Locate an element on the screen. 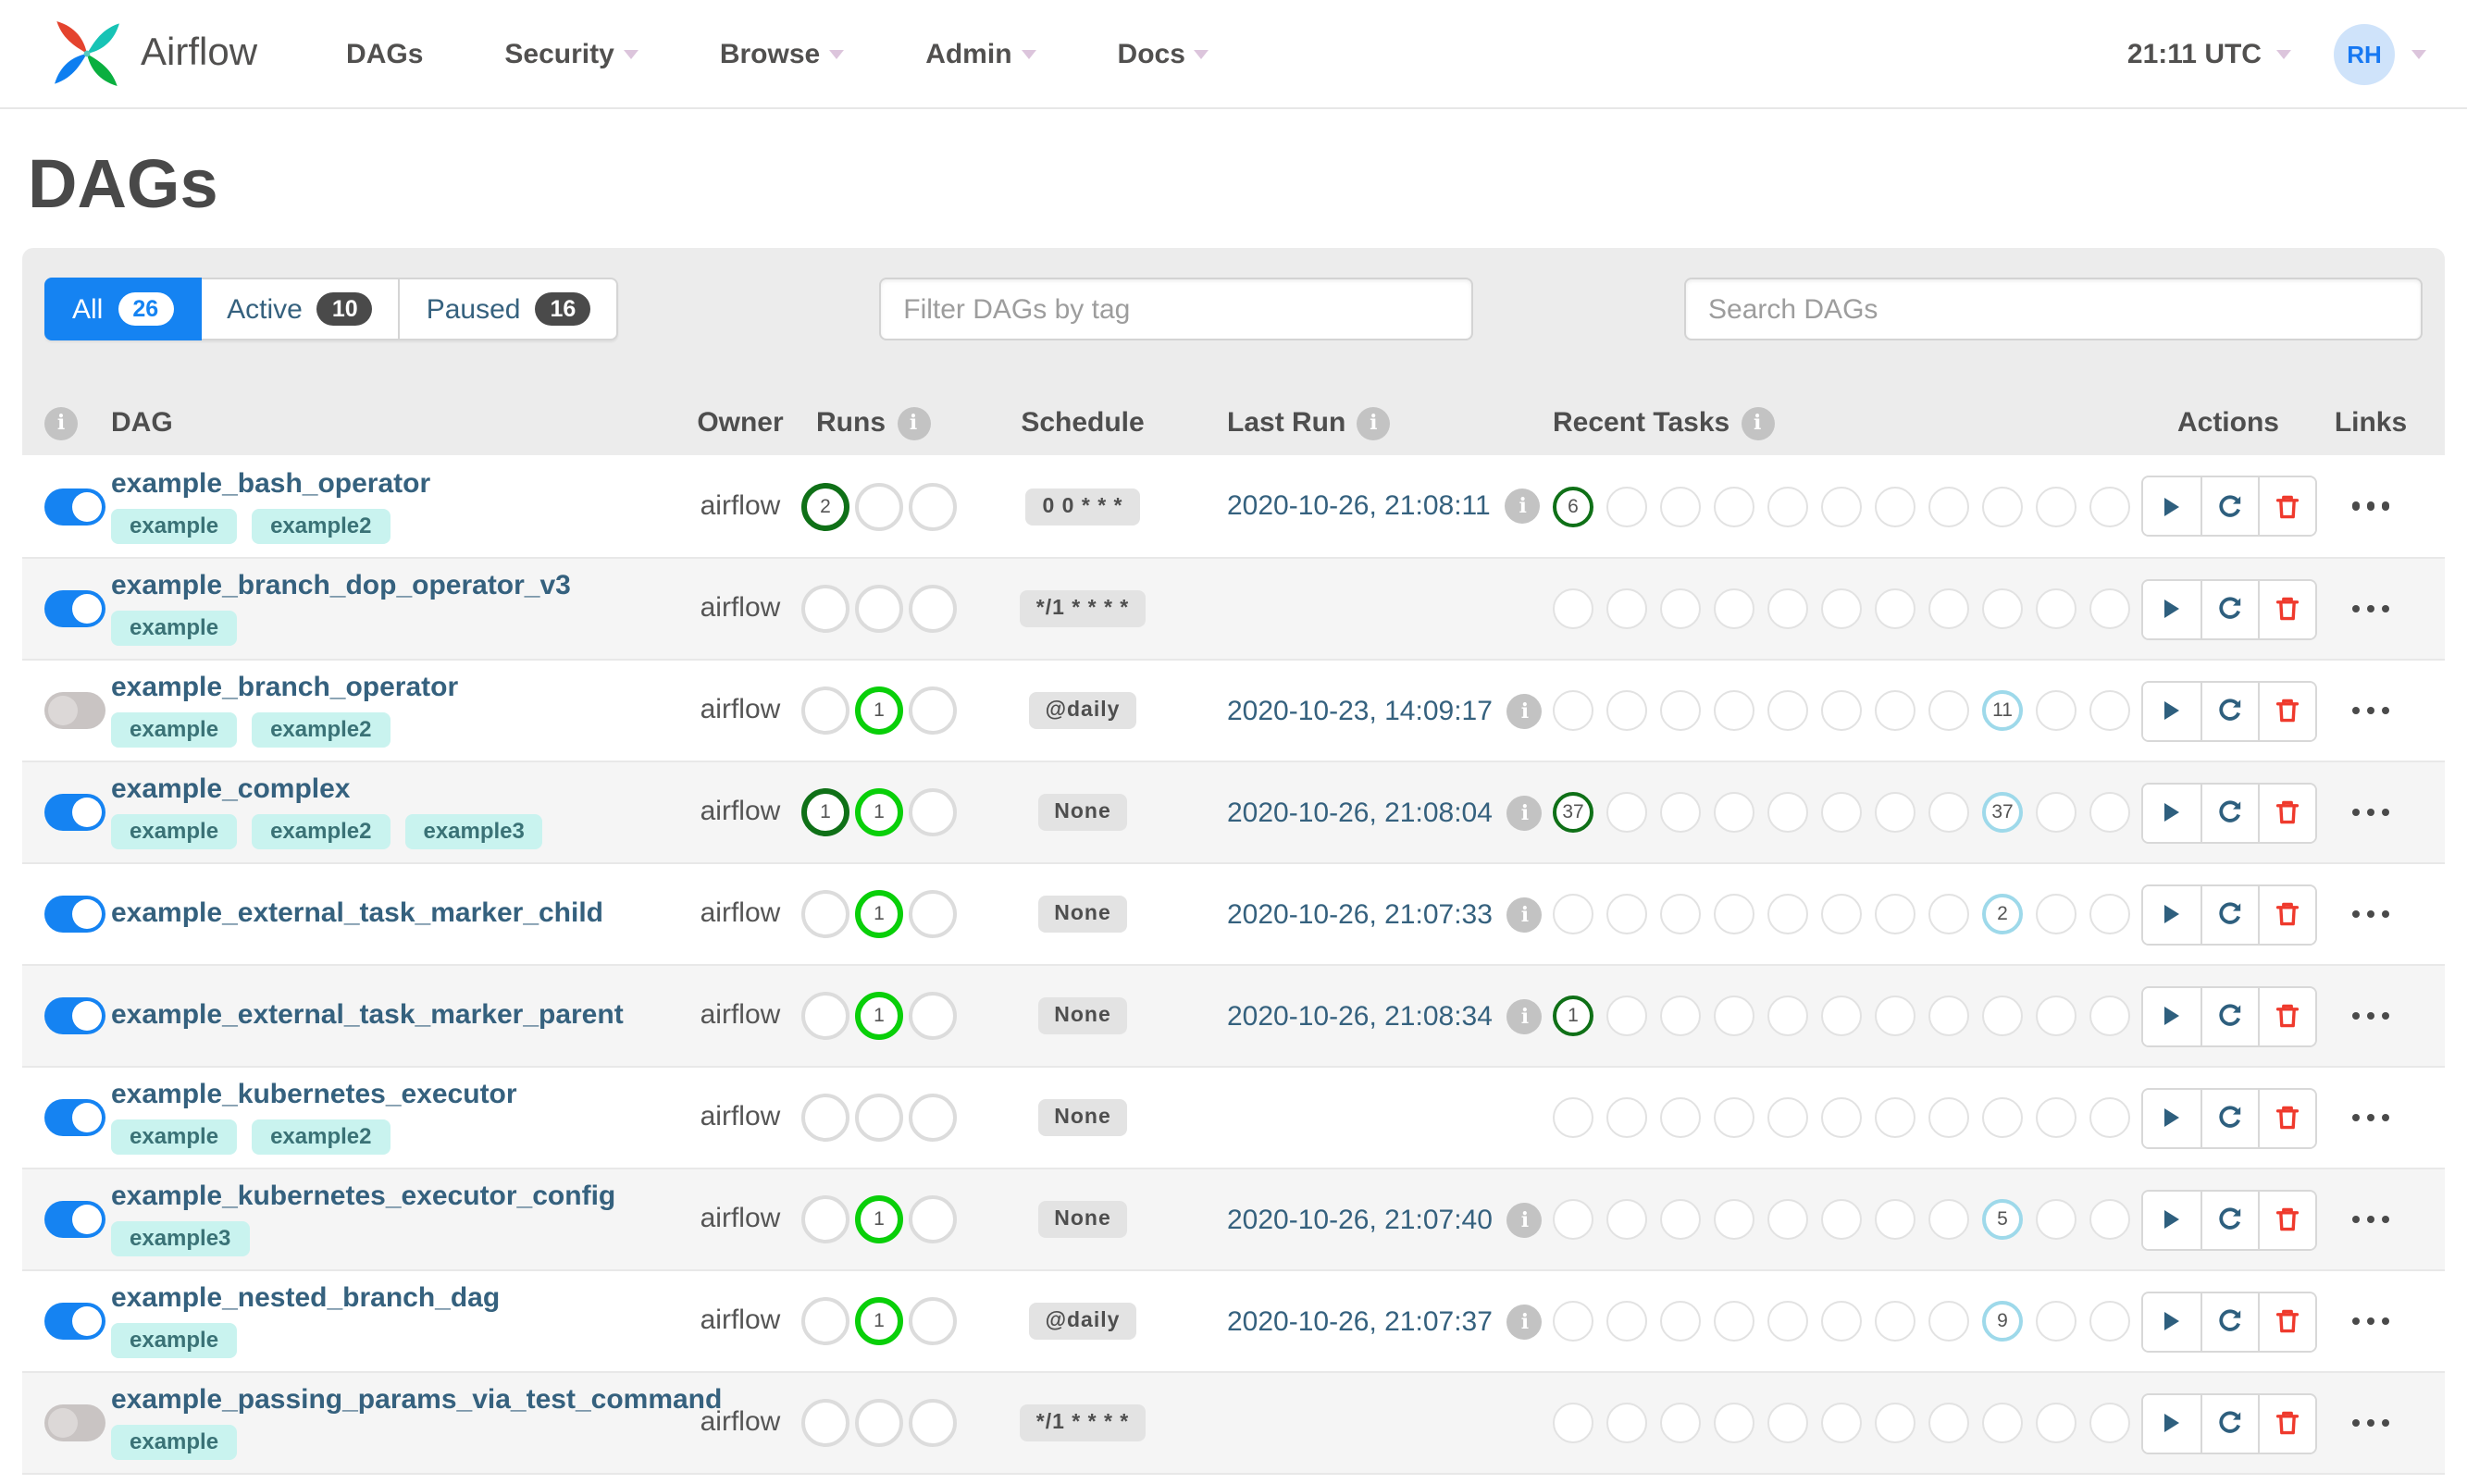 The height and width of the screenshot is (1484, 2467). avatar: RH is located at coordinates (2364, 54).